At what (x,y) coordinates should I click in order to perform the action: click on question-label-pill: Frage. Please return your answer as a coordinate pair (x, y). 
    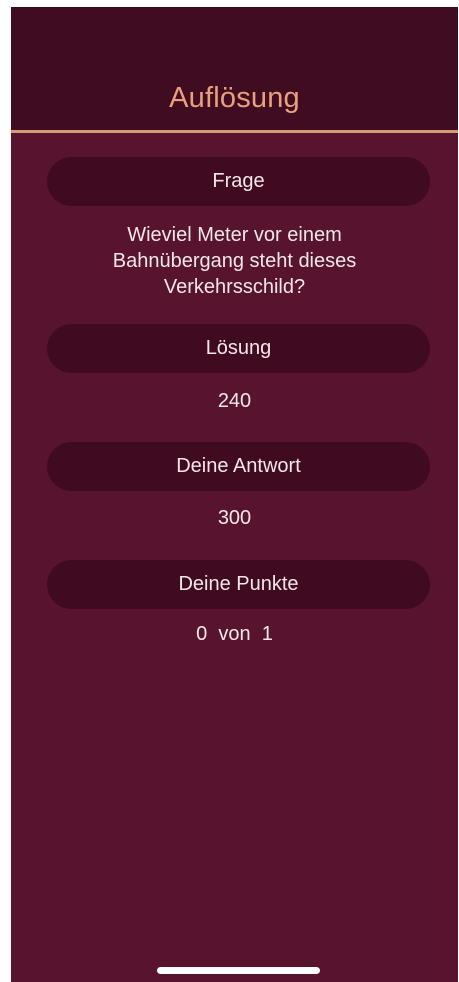
    Looking at the image, I should click on (238, 181).